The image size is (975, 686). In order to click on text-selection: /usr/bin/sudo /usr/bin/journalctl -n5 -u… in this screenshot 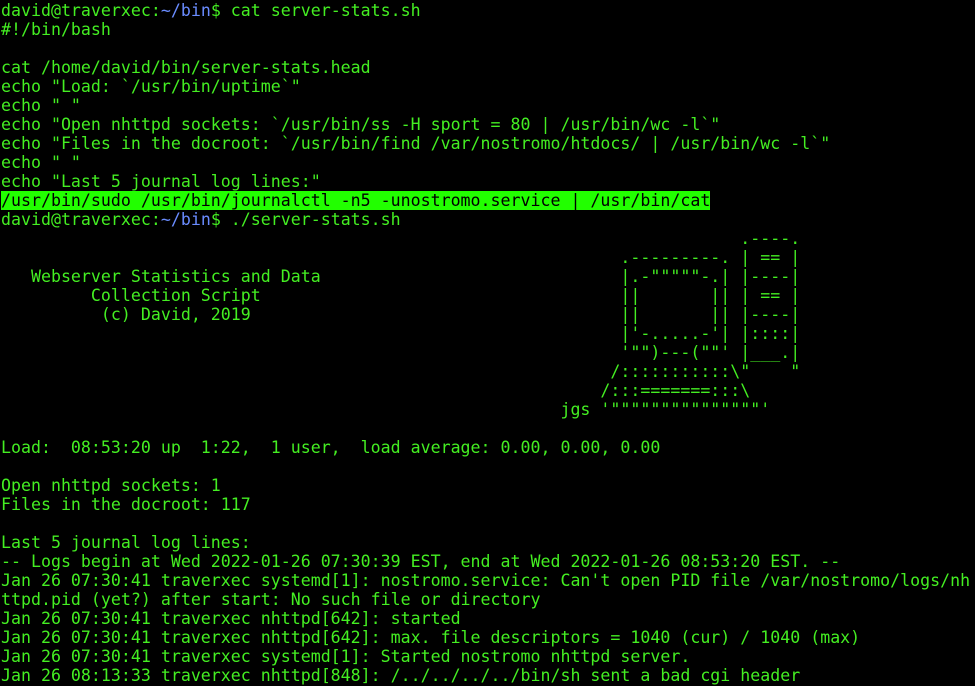, I will do `click(356, 200)`.